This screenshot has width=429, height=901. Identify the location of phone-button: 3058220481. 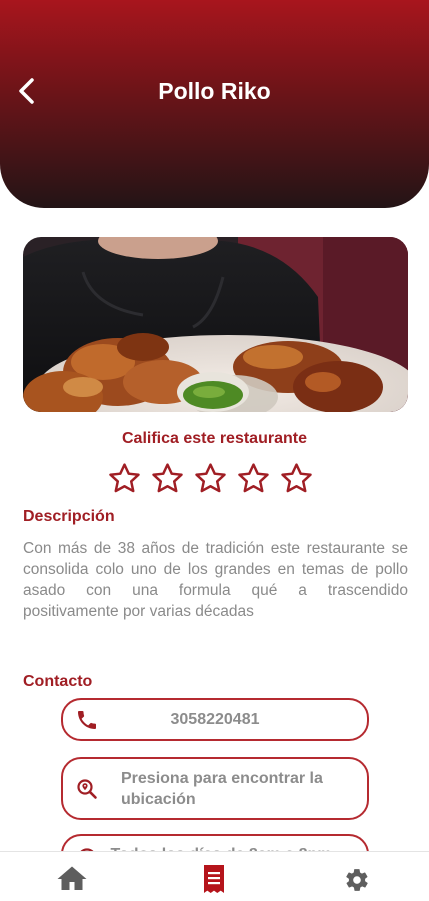
(215, 719).